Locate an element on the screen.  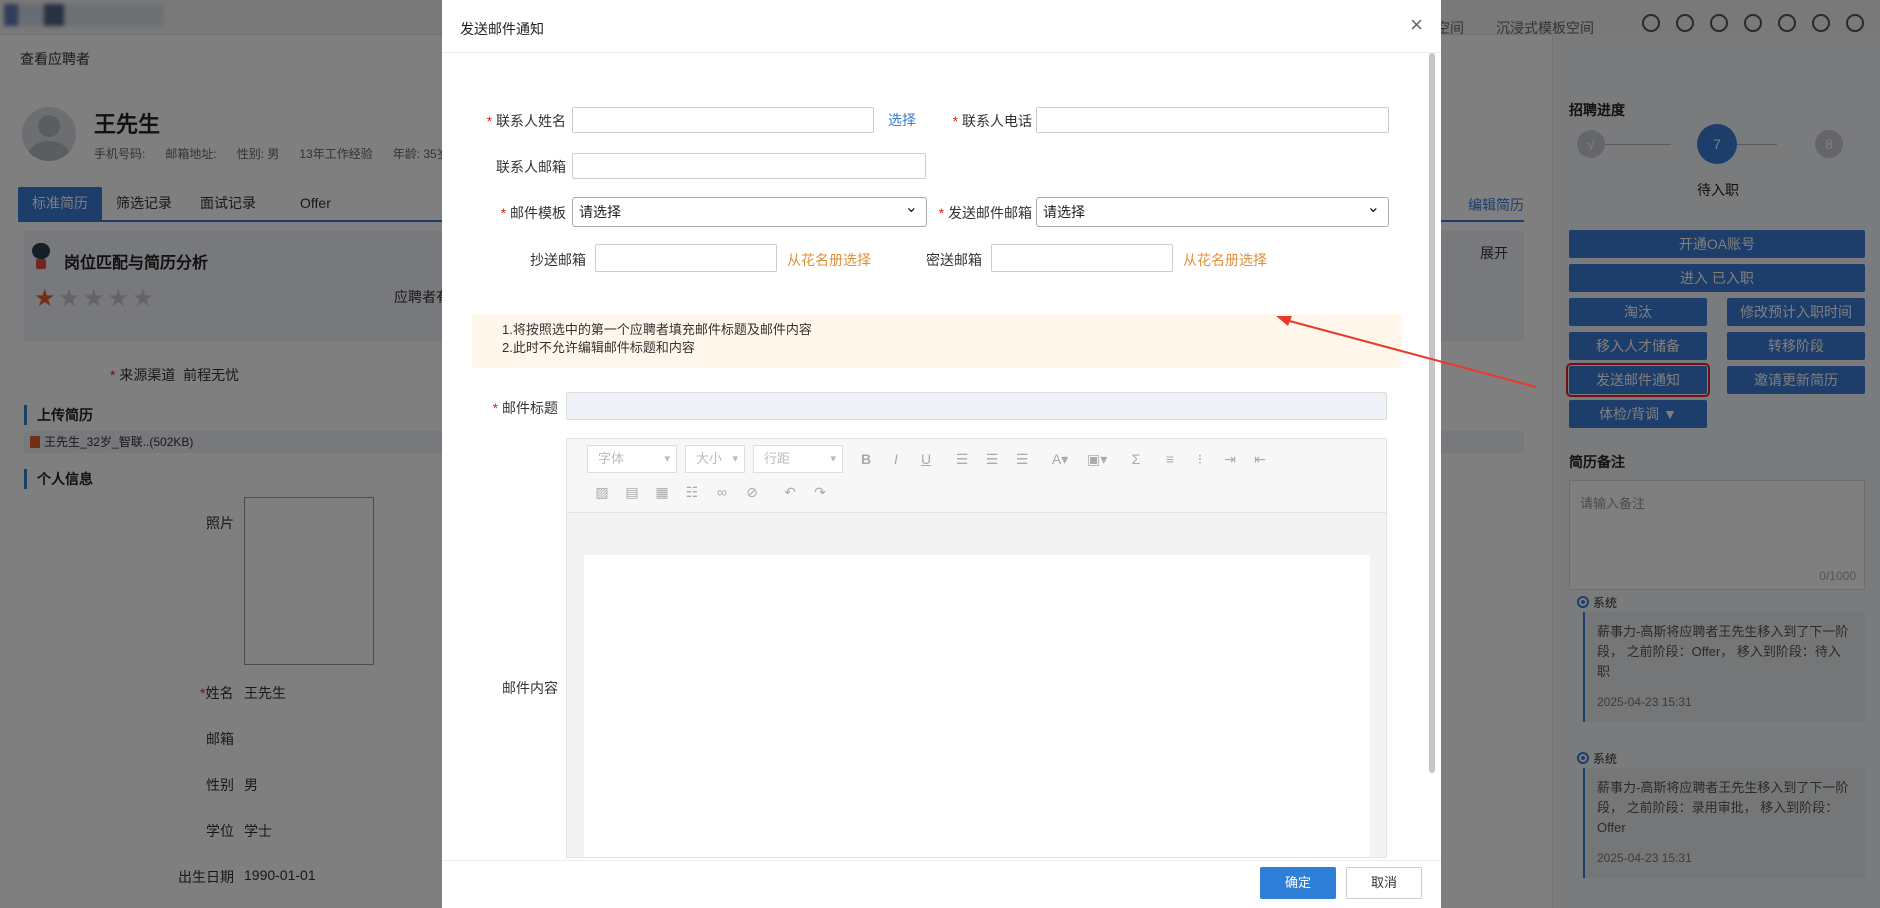
content-label: 邮件内容 is located at coordinates (530, 688).